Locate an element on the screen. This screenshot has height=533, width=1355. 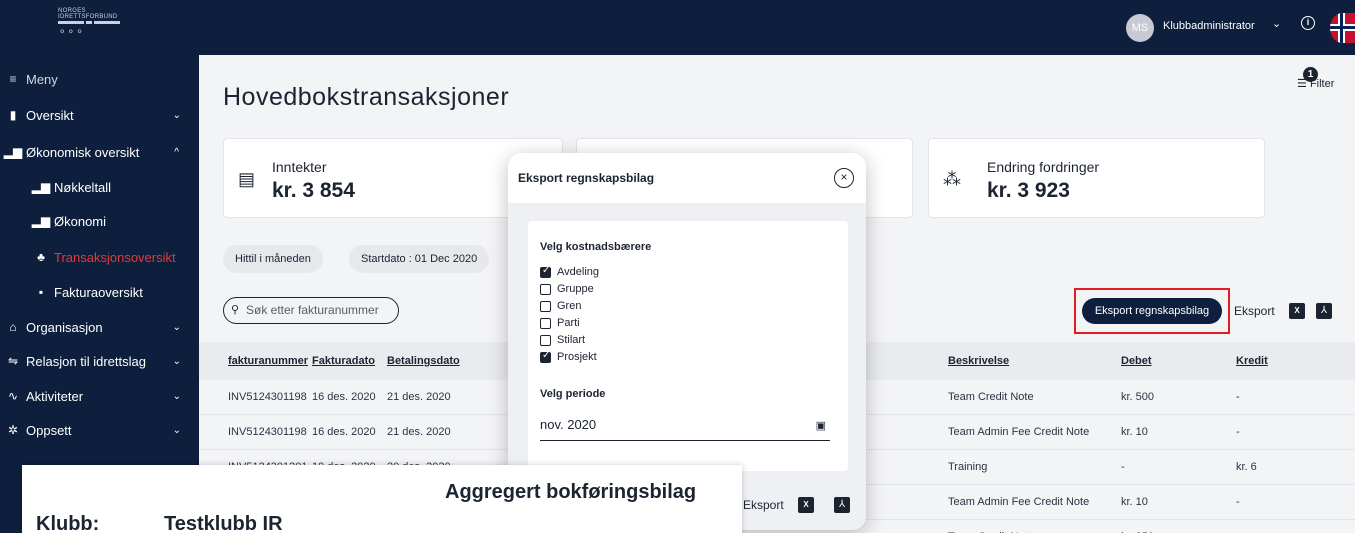
cell: 21 des. 2020 is located at coordinates (419, 432).